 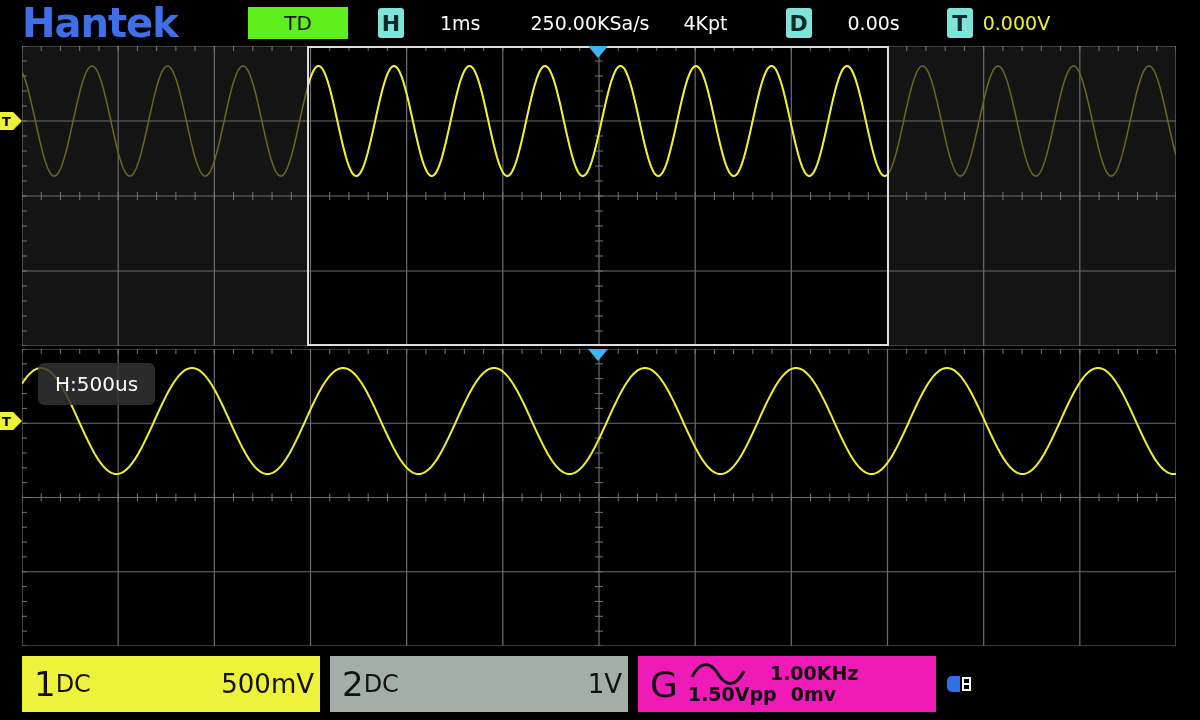 What do you see at coordinates (604, 684) in the screenshot?
I see `channel-scale: 1V` at bounding box center [604, 684].